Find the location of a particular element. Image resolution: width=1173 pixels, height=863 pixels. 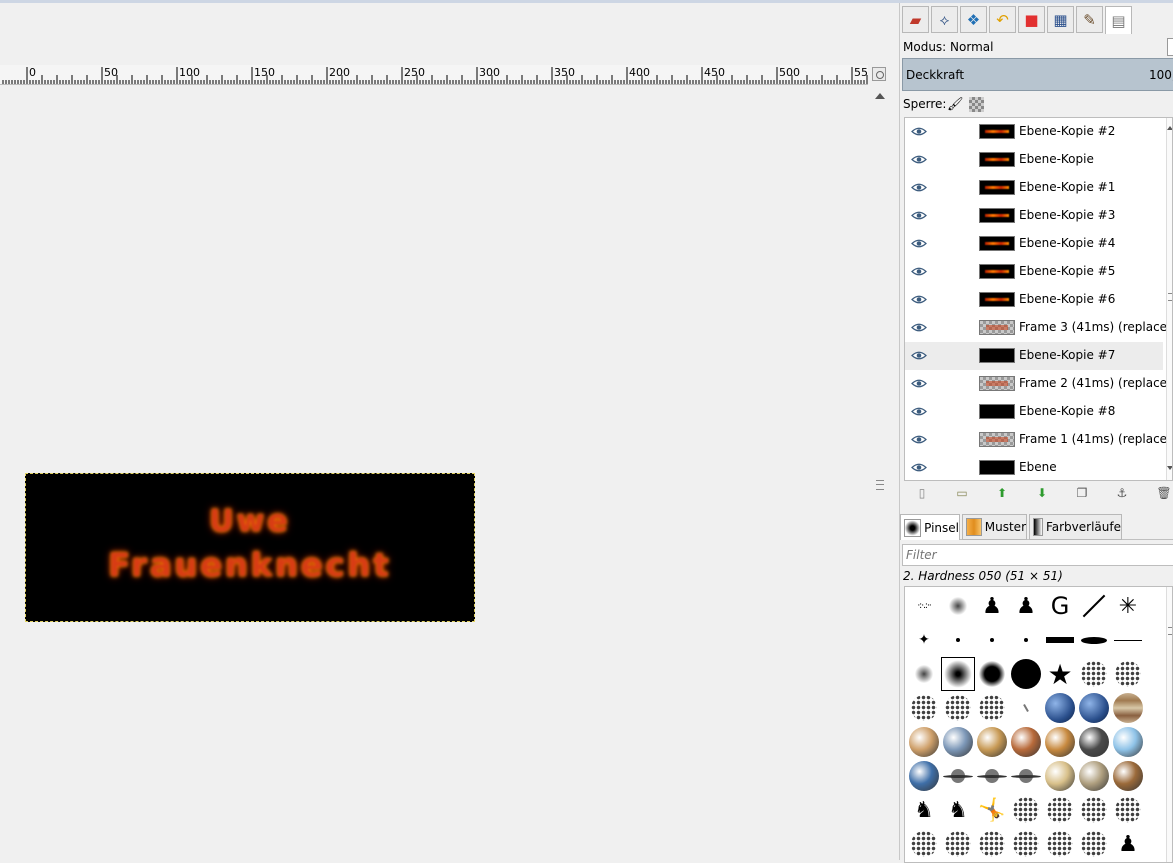

lock-alpha-icon is located at coordinates (976, 104).